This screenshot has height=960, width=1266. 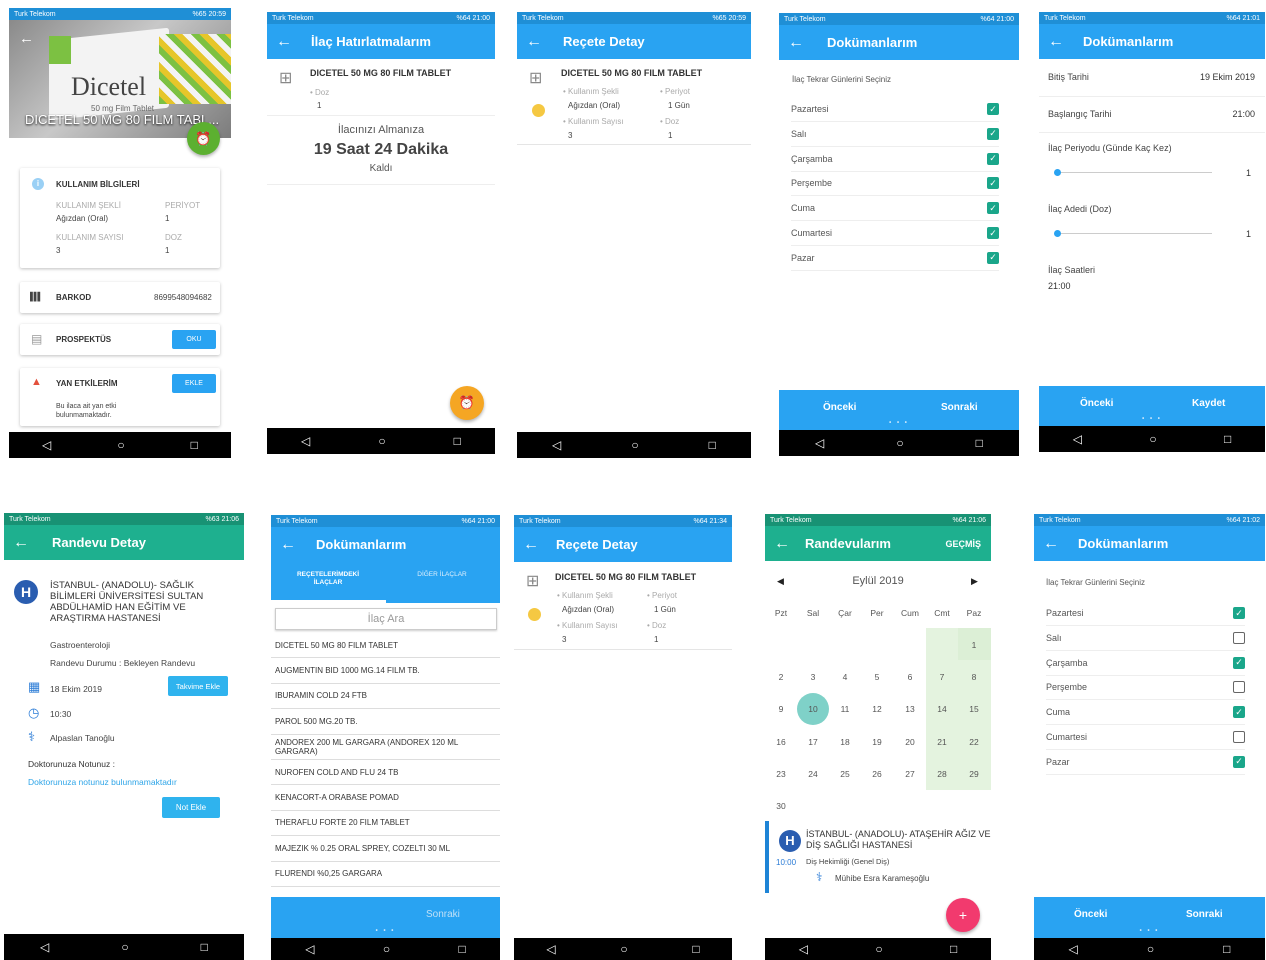 I want to click on calendar-day: 27, so click(x=910, y=774).